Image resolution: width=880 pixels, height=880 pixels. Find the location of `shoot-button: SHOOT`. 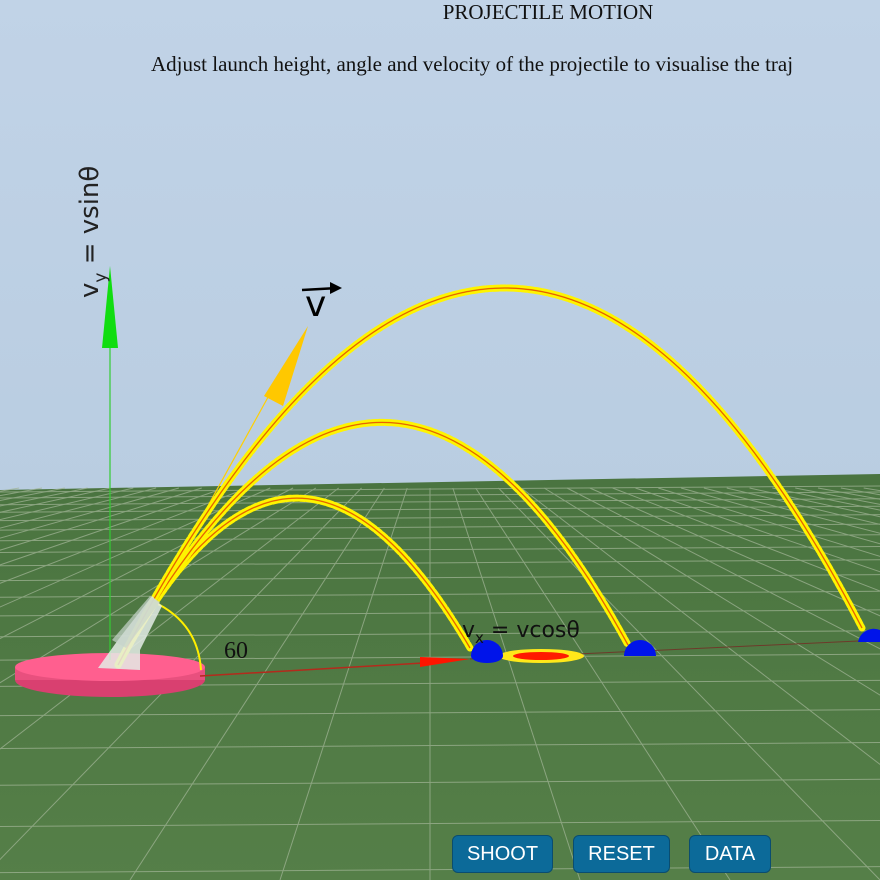

shoot-button: SHOOT is located at coordinates (502, 854).